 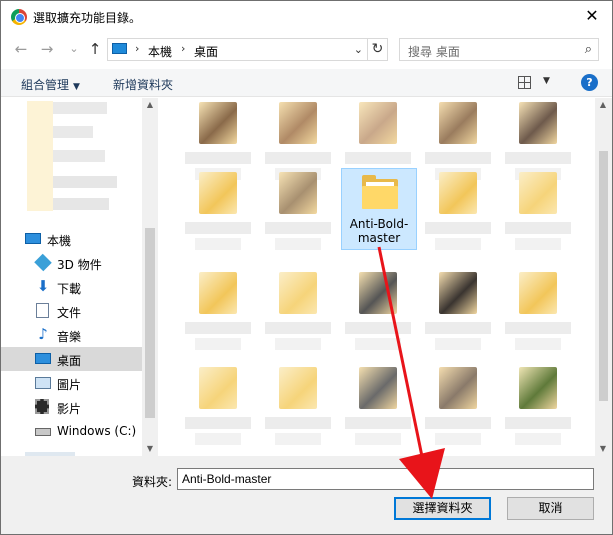 What do you see at coordinates (237, 49) in the screenshot?
I see `address-bar: › 本機 › 桌面 ⌄` at bounding box center [237, 49].